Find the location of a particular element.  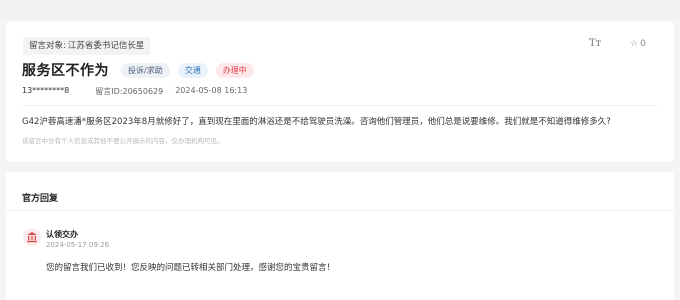

star-button: ☆ 0 is located at coordinates (638, 44).